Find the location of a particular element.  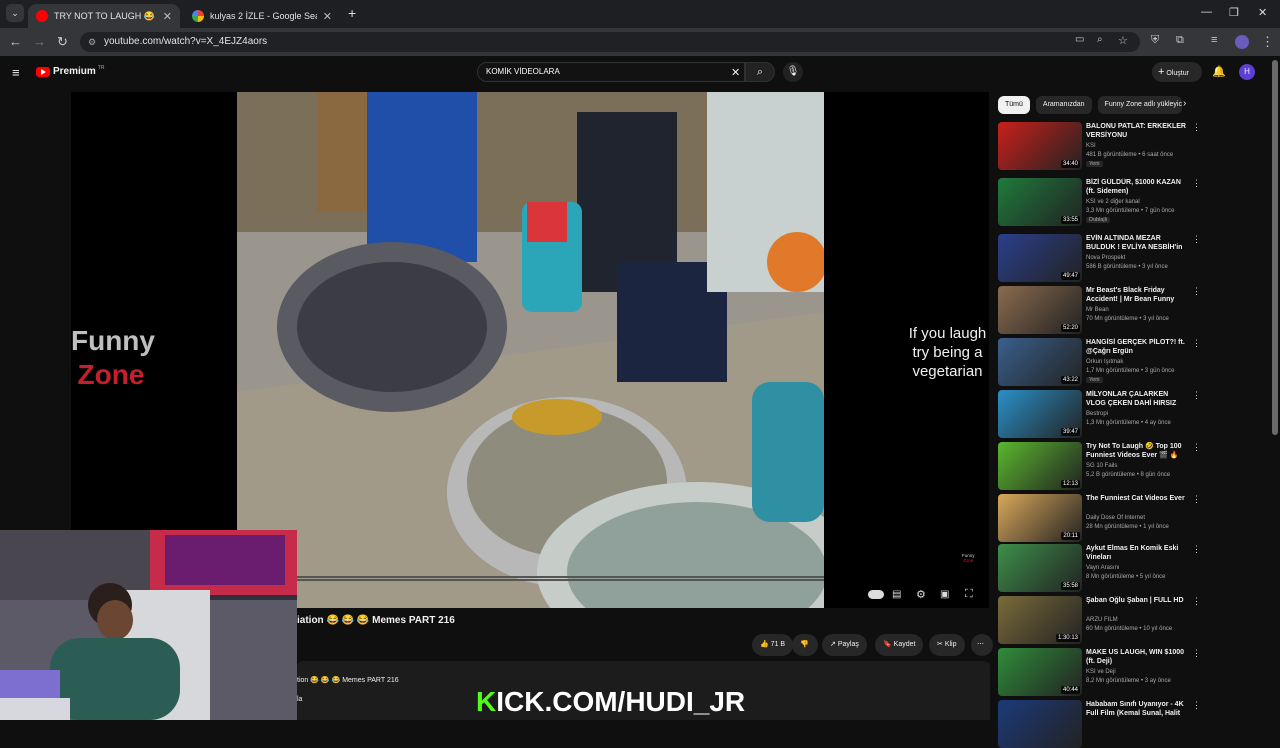

video-thumbnail: 20:11 is located at coordinates (1040, 518).